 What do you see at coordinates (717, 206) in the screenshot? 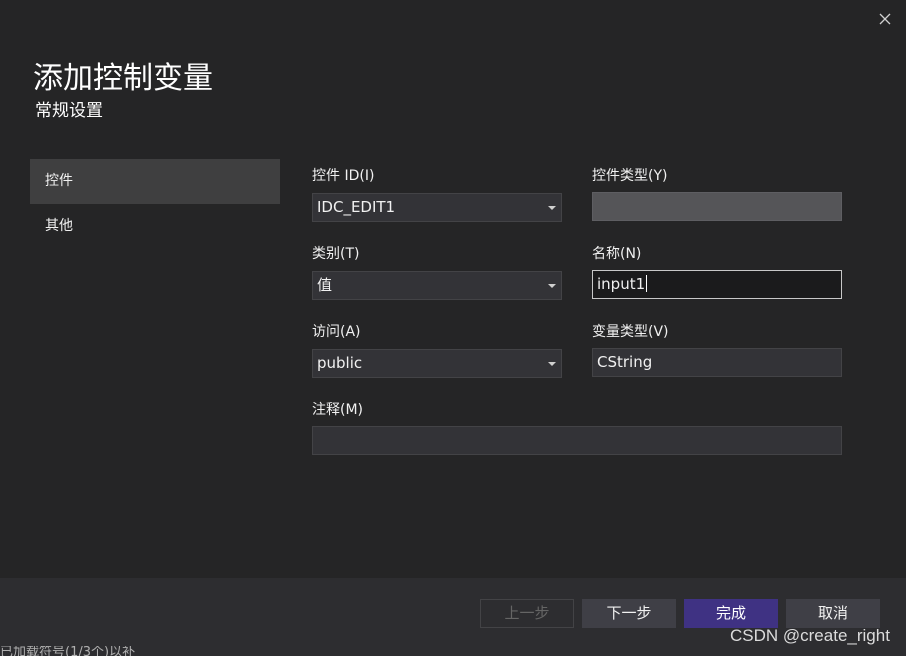
I see `control-type-field` at bounding box center [717, 206].